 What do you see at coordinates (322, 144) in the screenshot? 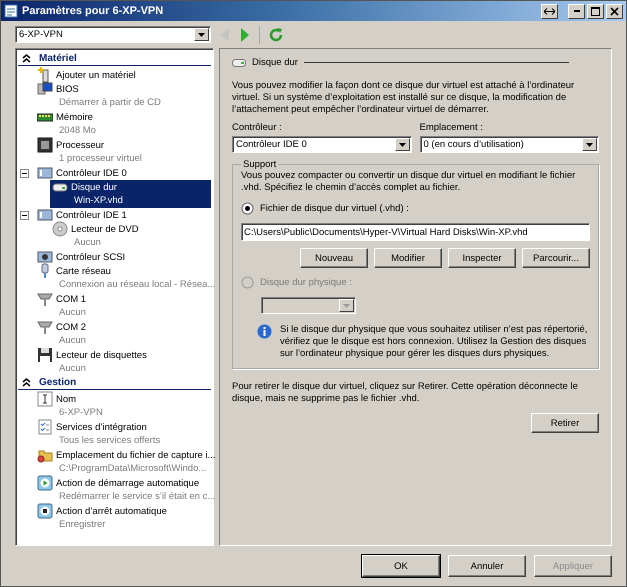
I see `controller-dropdown: Contrôleur IDE 0` at bounding box center [322, 144].